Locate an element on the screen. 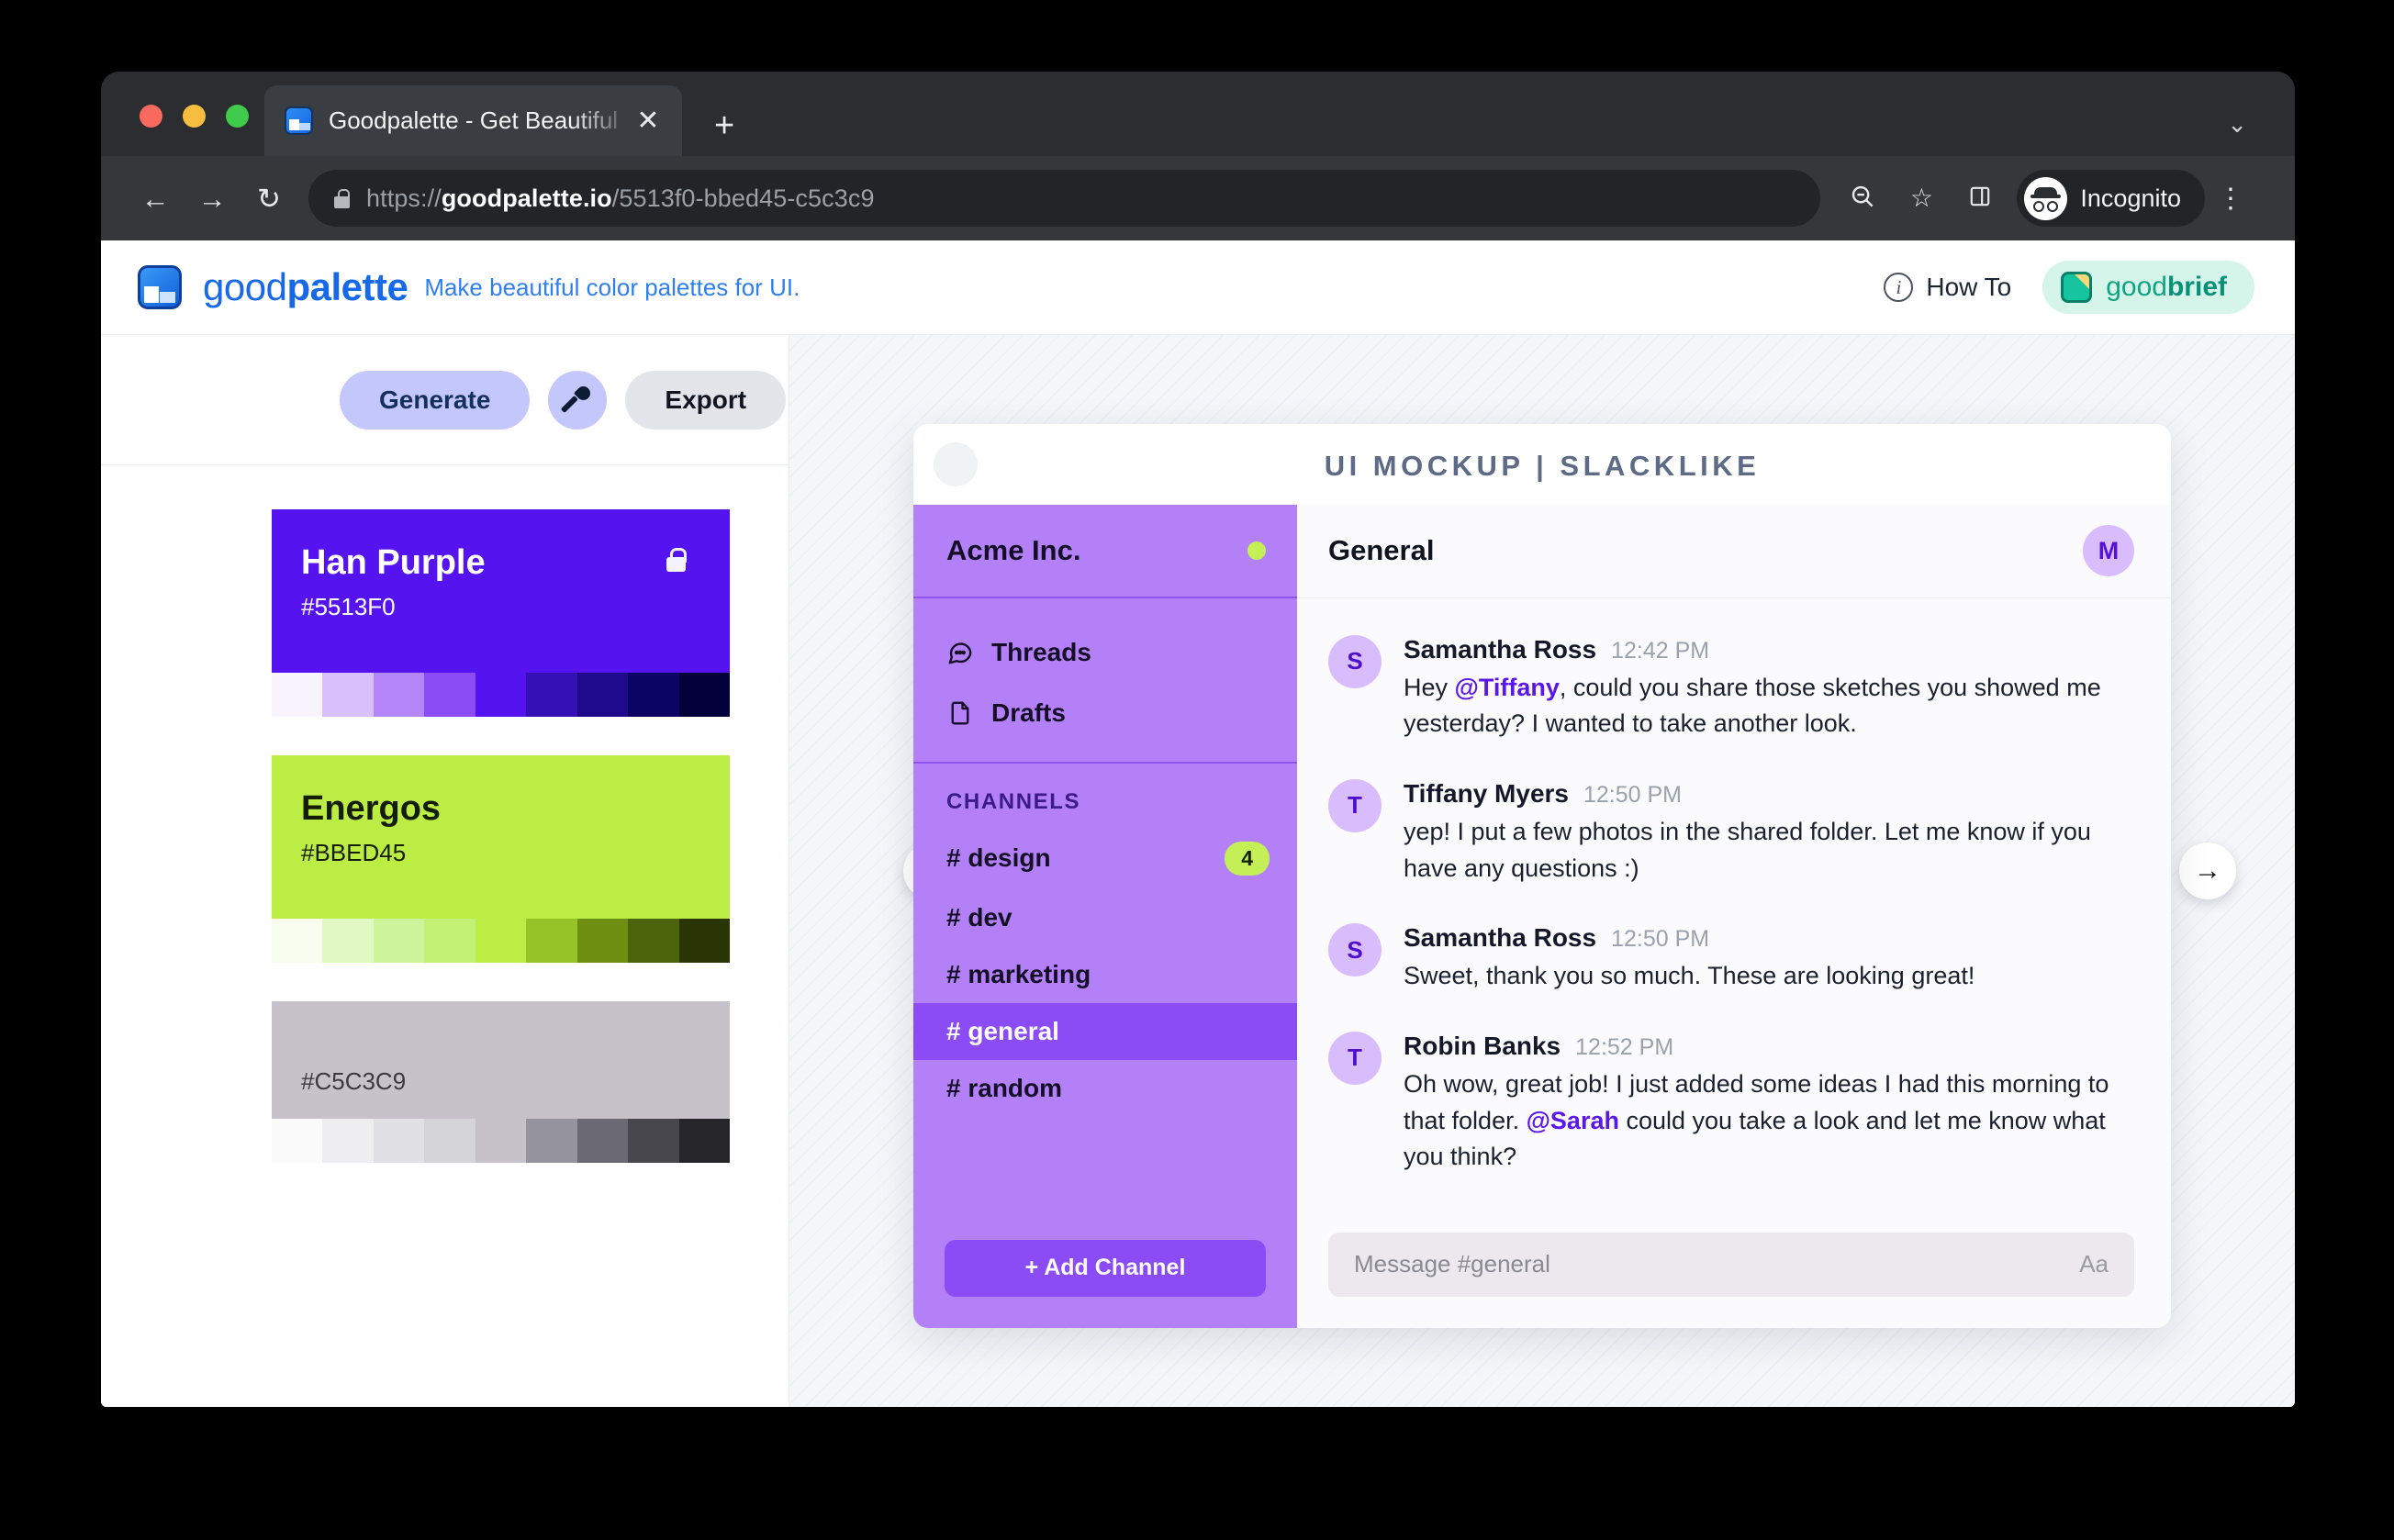 The image size is (2394, 1540). eyedropper-icon is located at coordinates (577, 400).